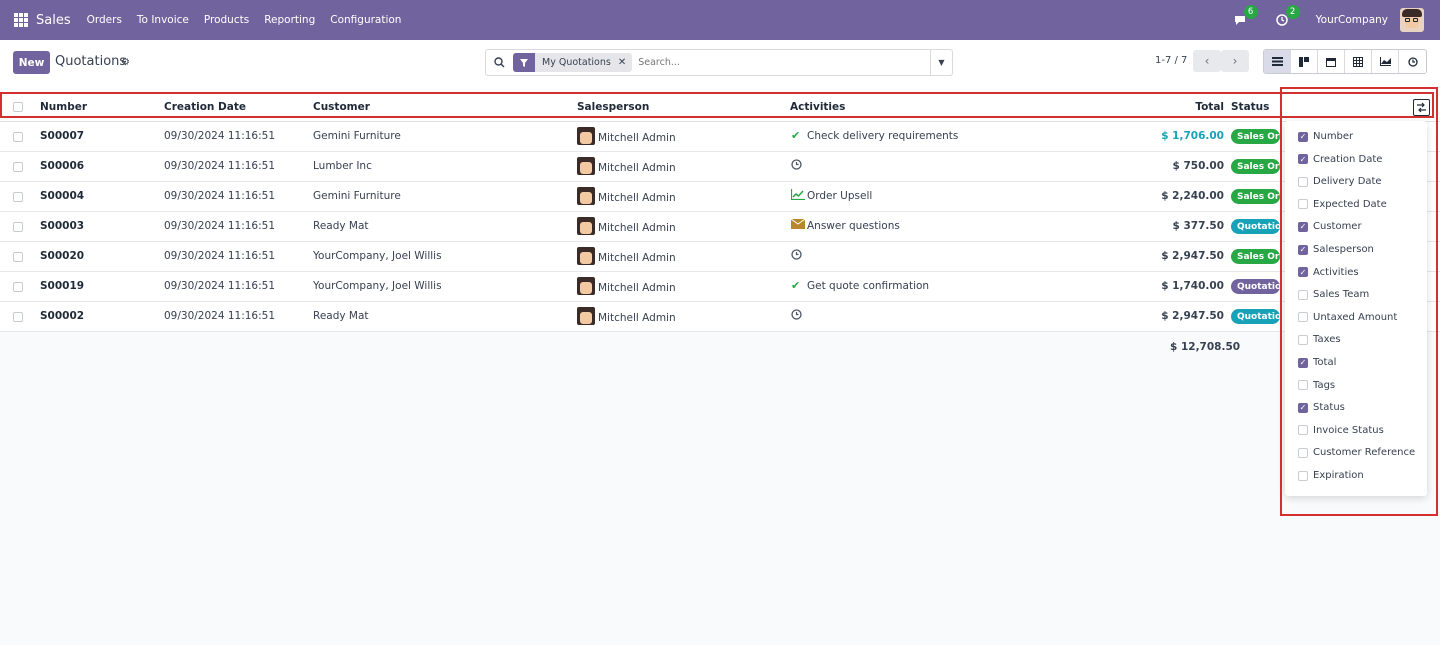 The image size is (1440, 645). Describe the element at coordinates (18, 107) in the screenshot. I see `select-all-checkbox` at that location.